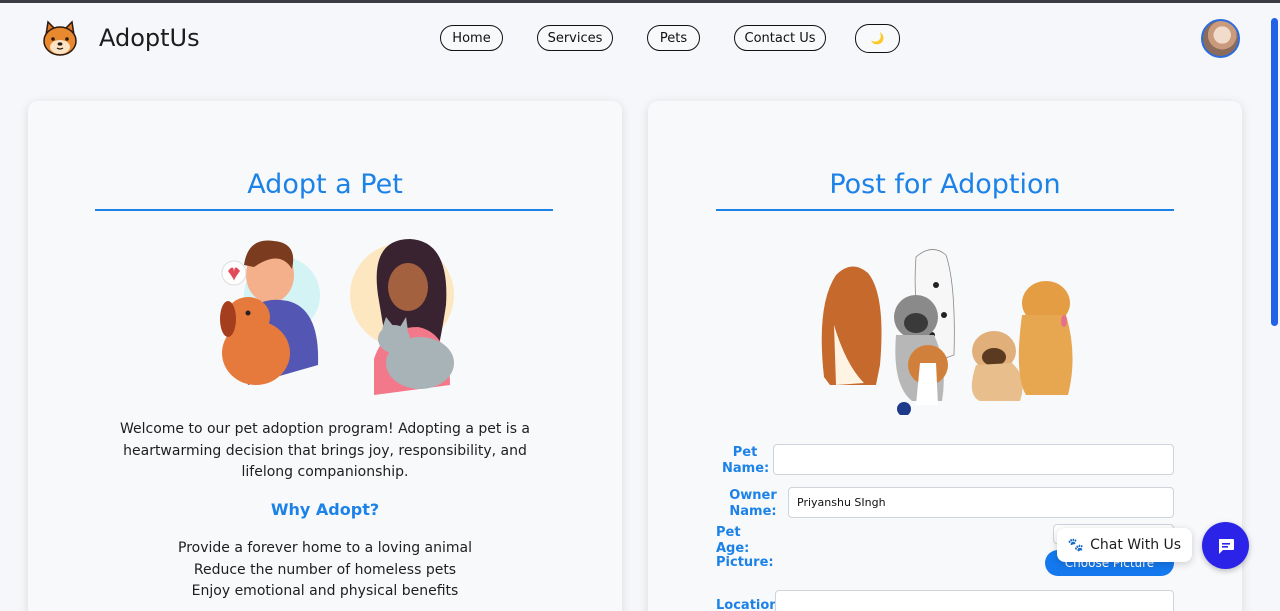 The image size is (1280, 611). What do you see at coordinates (60, 39) in the screenshot?
I see `shiba-logo-icon` at bounding box center [60, 39].